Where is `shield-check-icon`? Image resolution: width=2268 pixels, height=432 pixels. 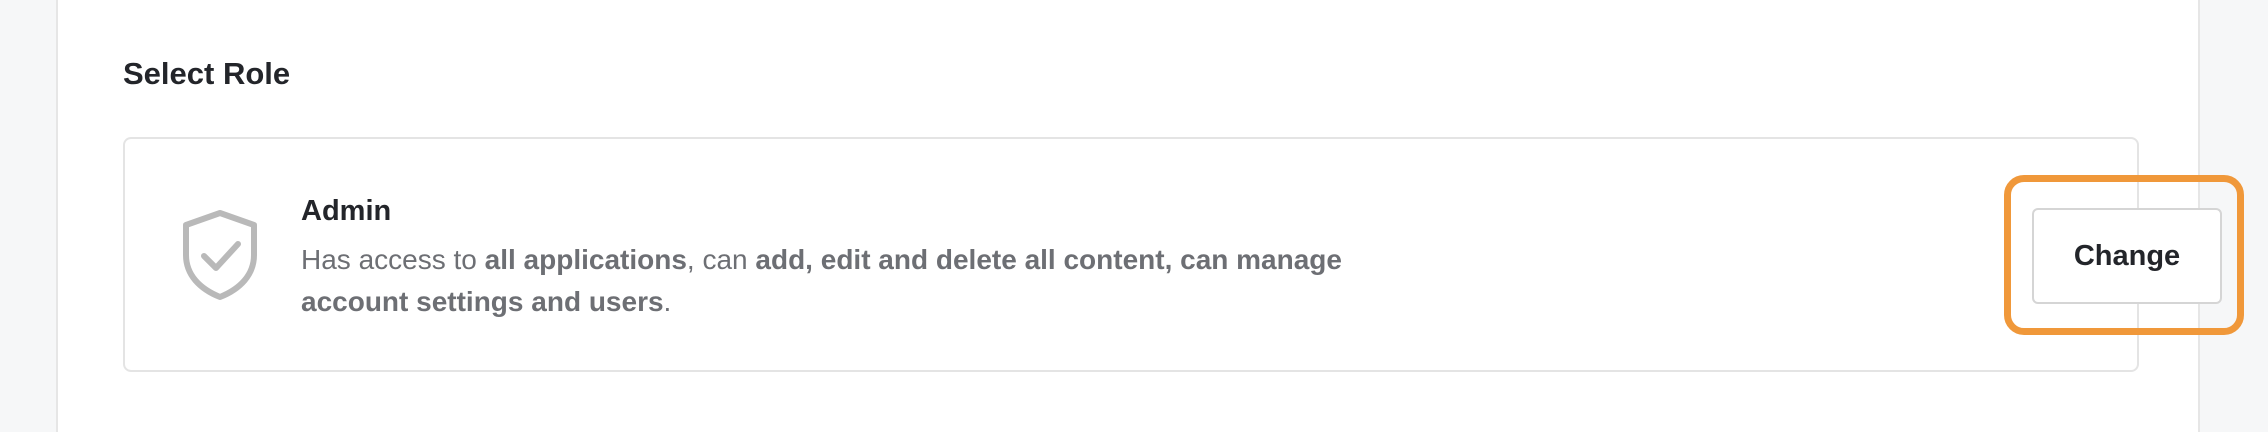
shield-check-icon is located at coordinates (220, 255).